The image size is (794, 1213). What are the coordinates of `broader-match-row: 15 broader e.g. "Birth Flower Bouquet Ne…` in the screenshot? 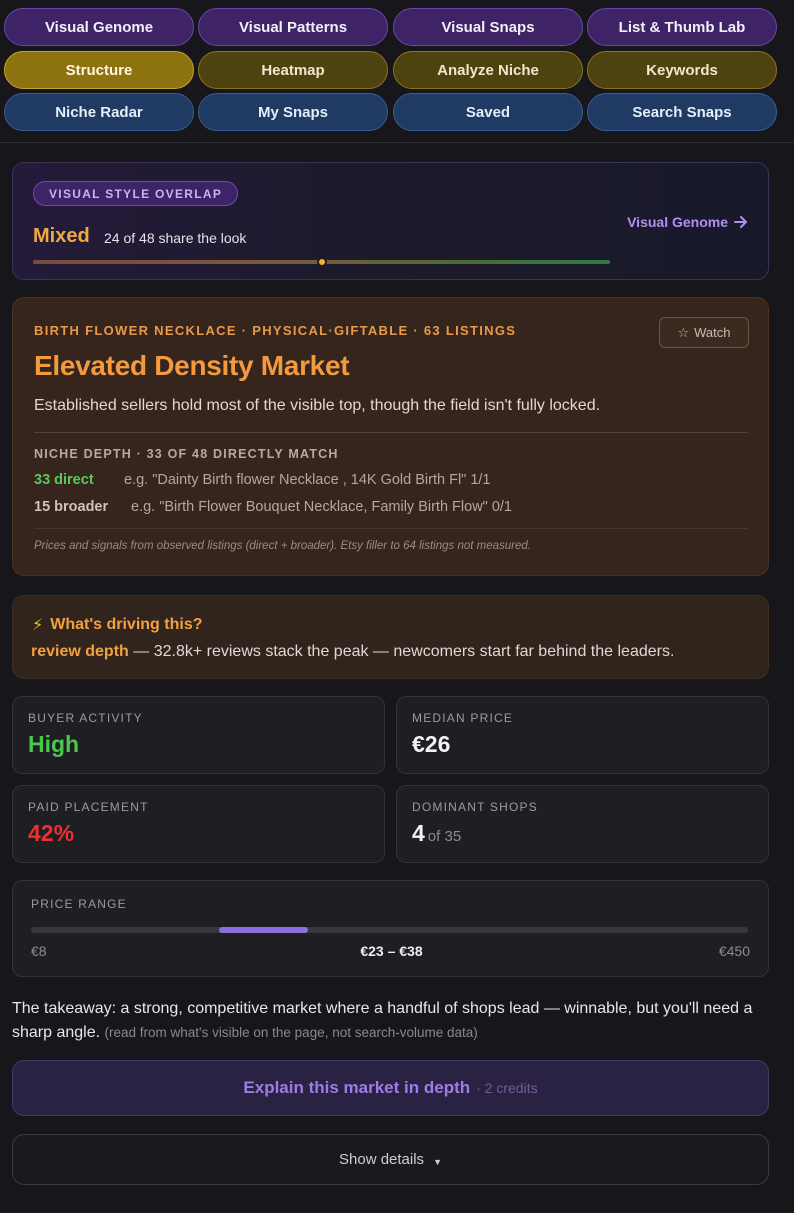 It's located at (273, 507).